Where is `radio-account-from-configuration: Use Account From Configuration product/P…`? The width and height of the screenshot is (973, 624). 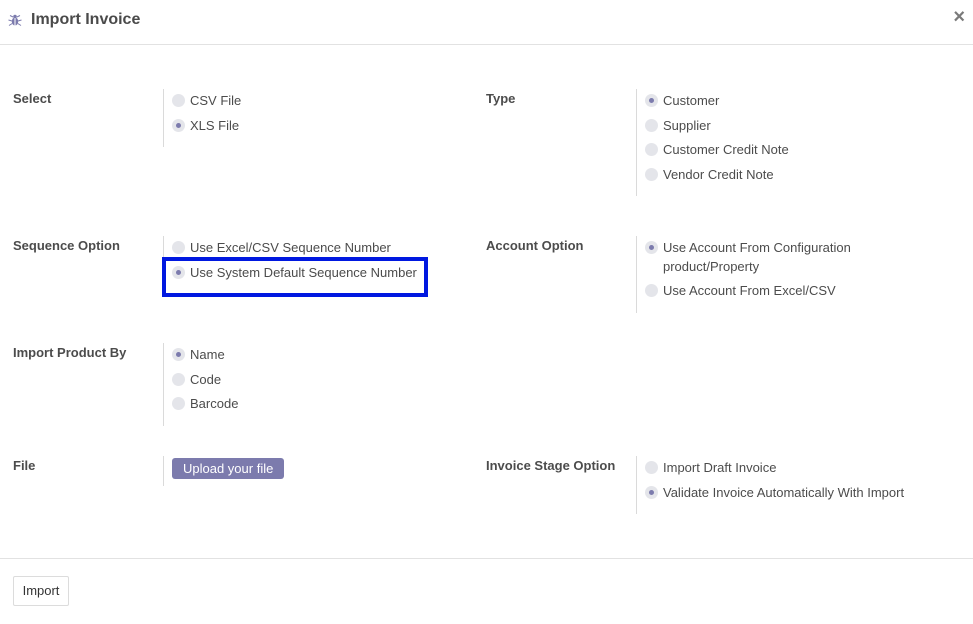
radio-account-from-configuration: Use Account From Configuration product/P… is located at coordinates (748, 258).